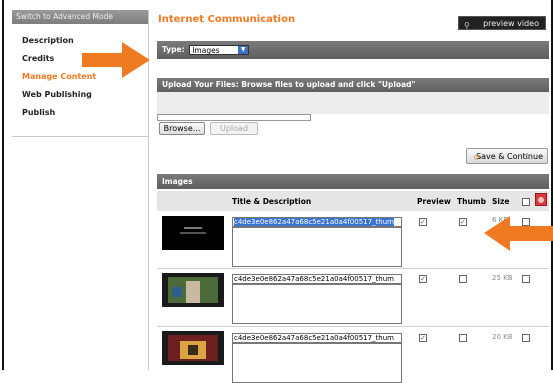 The image size is (553, 383). What do you see at coordinates (206, 50) in the screenshot?
I see `type-select-value: Images` at bounding box center [206, 50].